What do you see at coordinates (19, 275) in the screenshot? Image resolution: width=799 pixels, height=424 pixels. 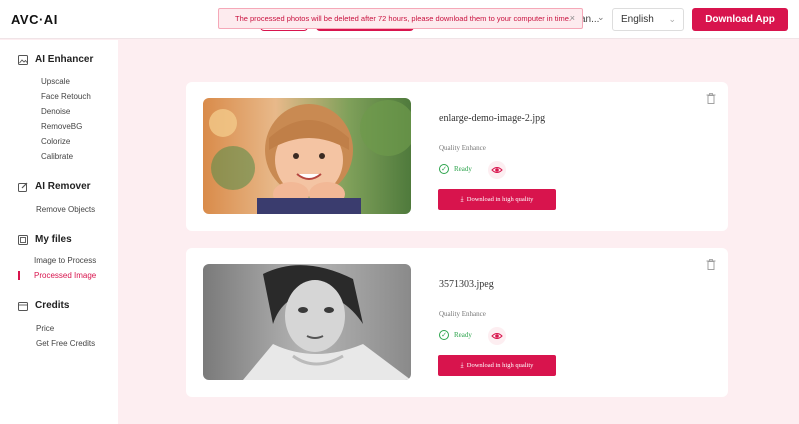 I see `active-indicator` at bounding box center [19, 275].